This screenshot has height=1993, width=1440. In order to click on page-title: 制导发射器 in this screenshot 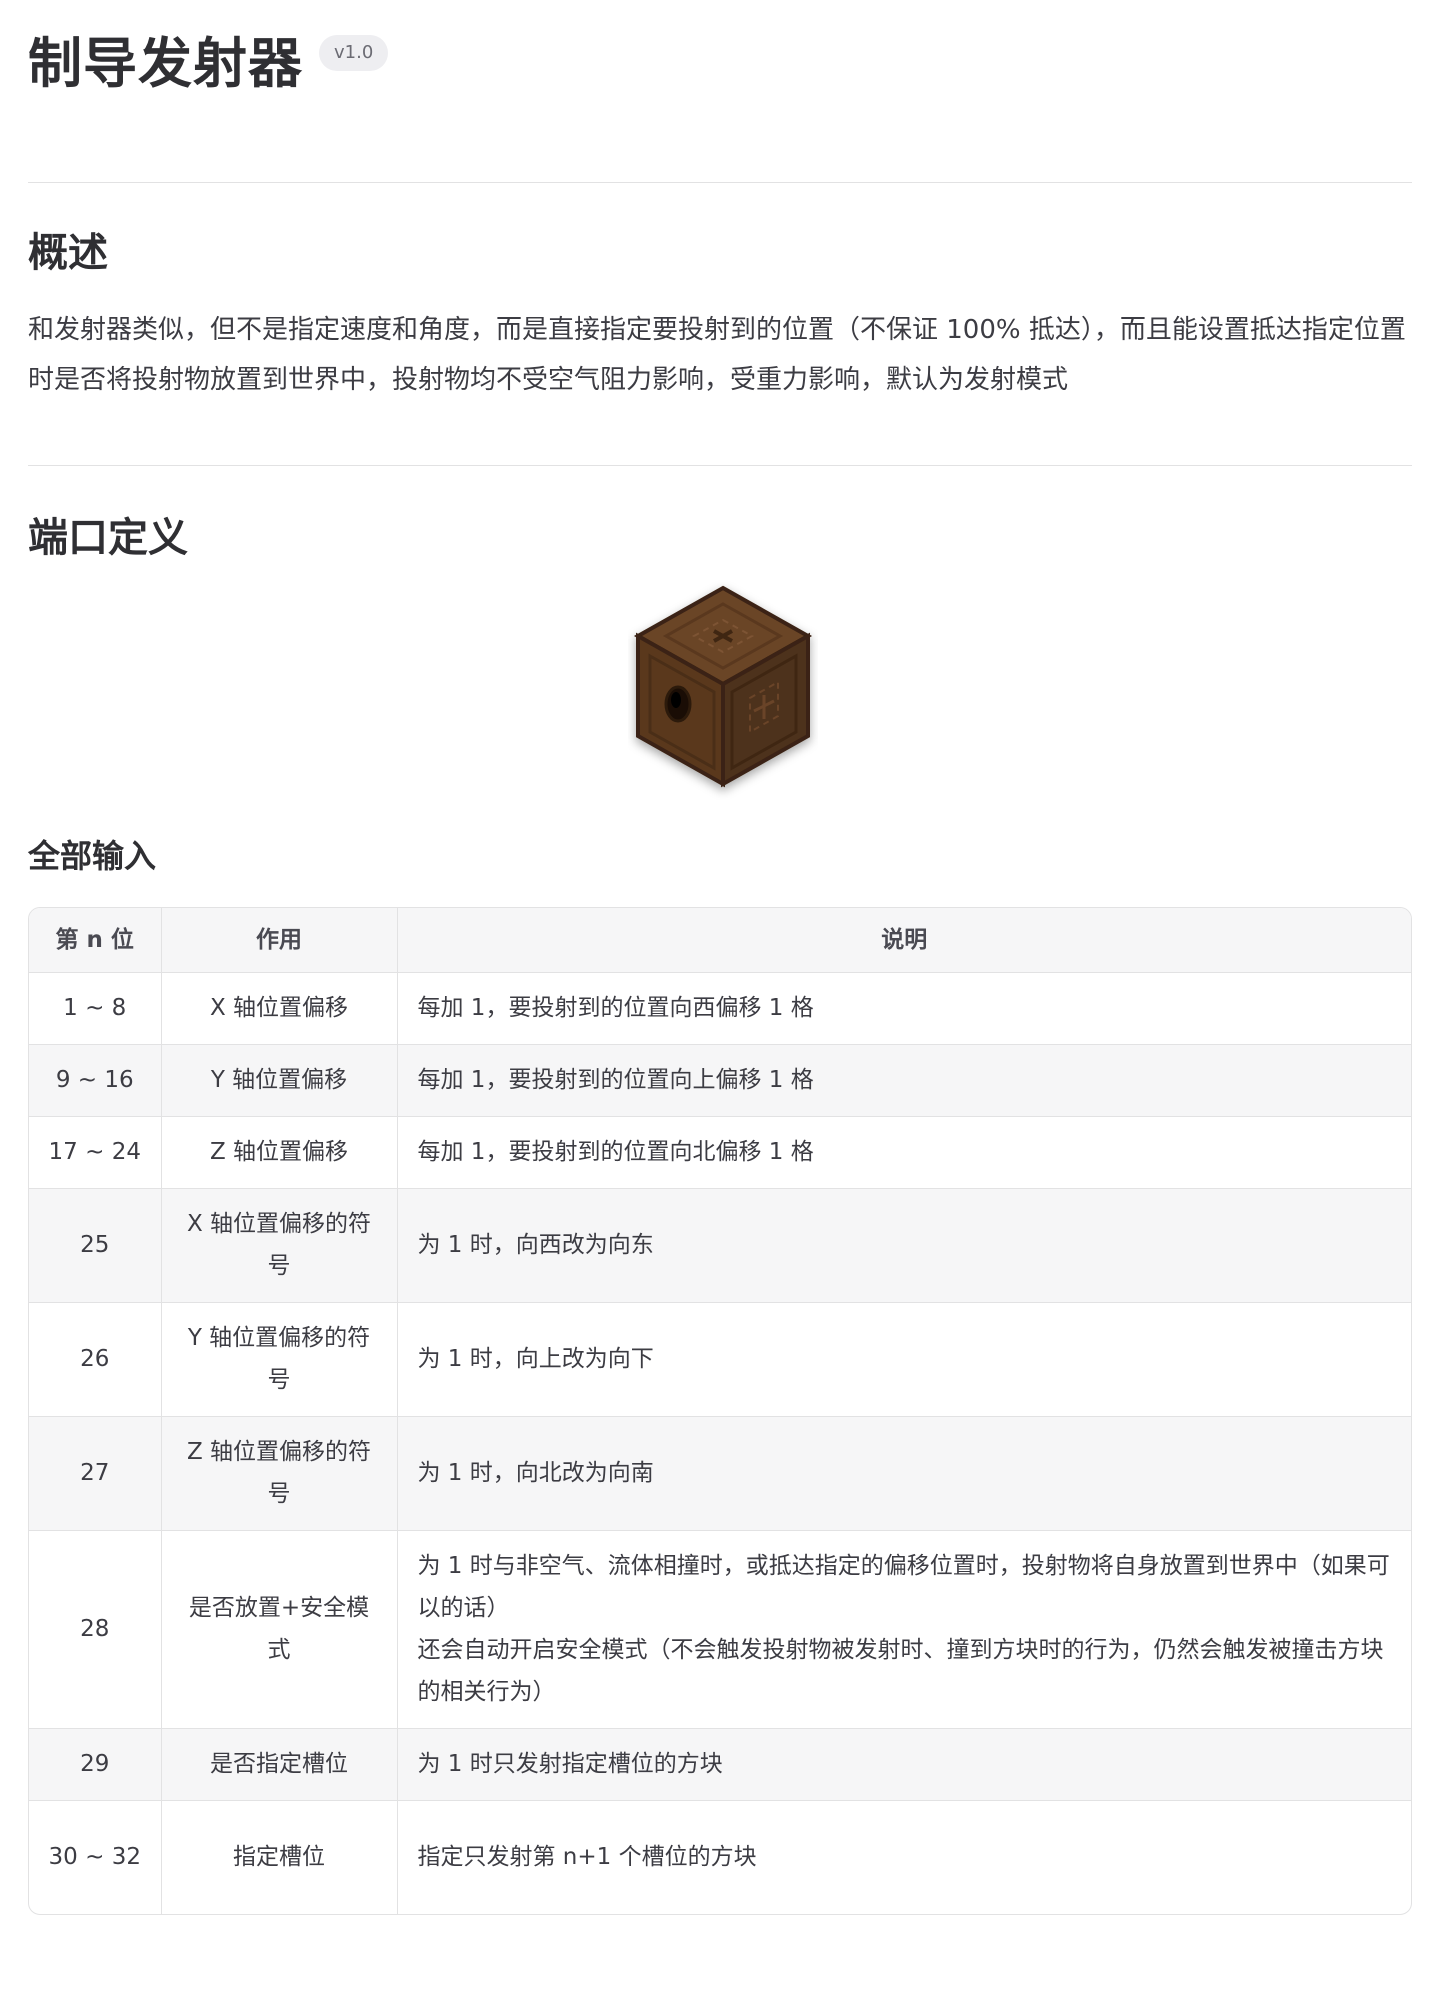, I will do `click(165, 63)`.